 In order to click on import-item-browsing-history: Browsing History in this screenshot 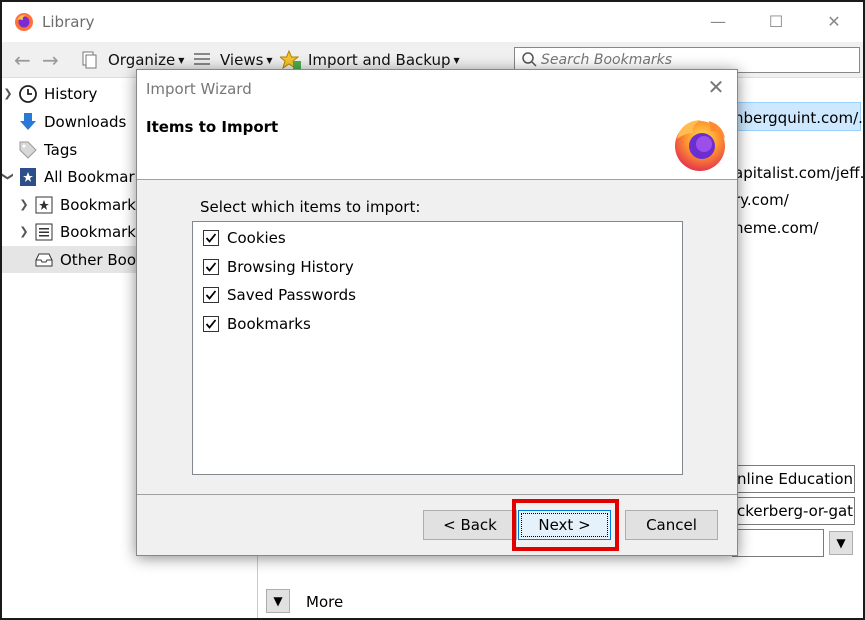, I will do `click(278, 267)`.